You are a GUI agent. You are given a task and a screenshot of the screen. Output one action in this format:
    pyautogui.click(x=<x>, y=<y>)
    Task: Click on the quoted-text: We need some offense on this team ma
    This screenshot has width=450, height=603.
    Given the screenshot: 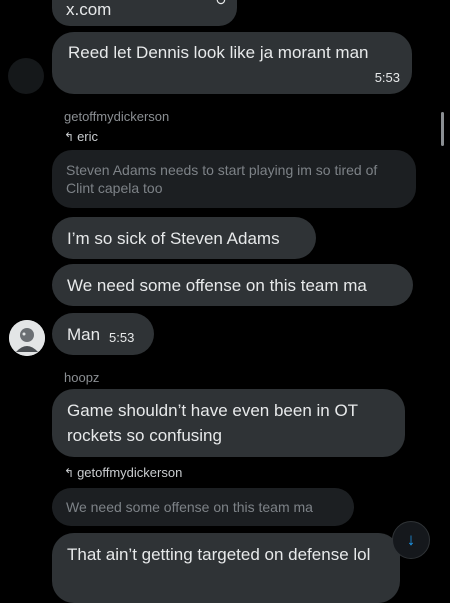 What is the action you would take?
    pyautogui.click(x=189, y=507)
    